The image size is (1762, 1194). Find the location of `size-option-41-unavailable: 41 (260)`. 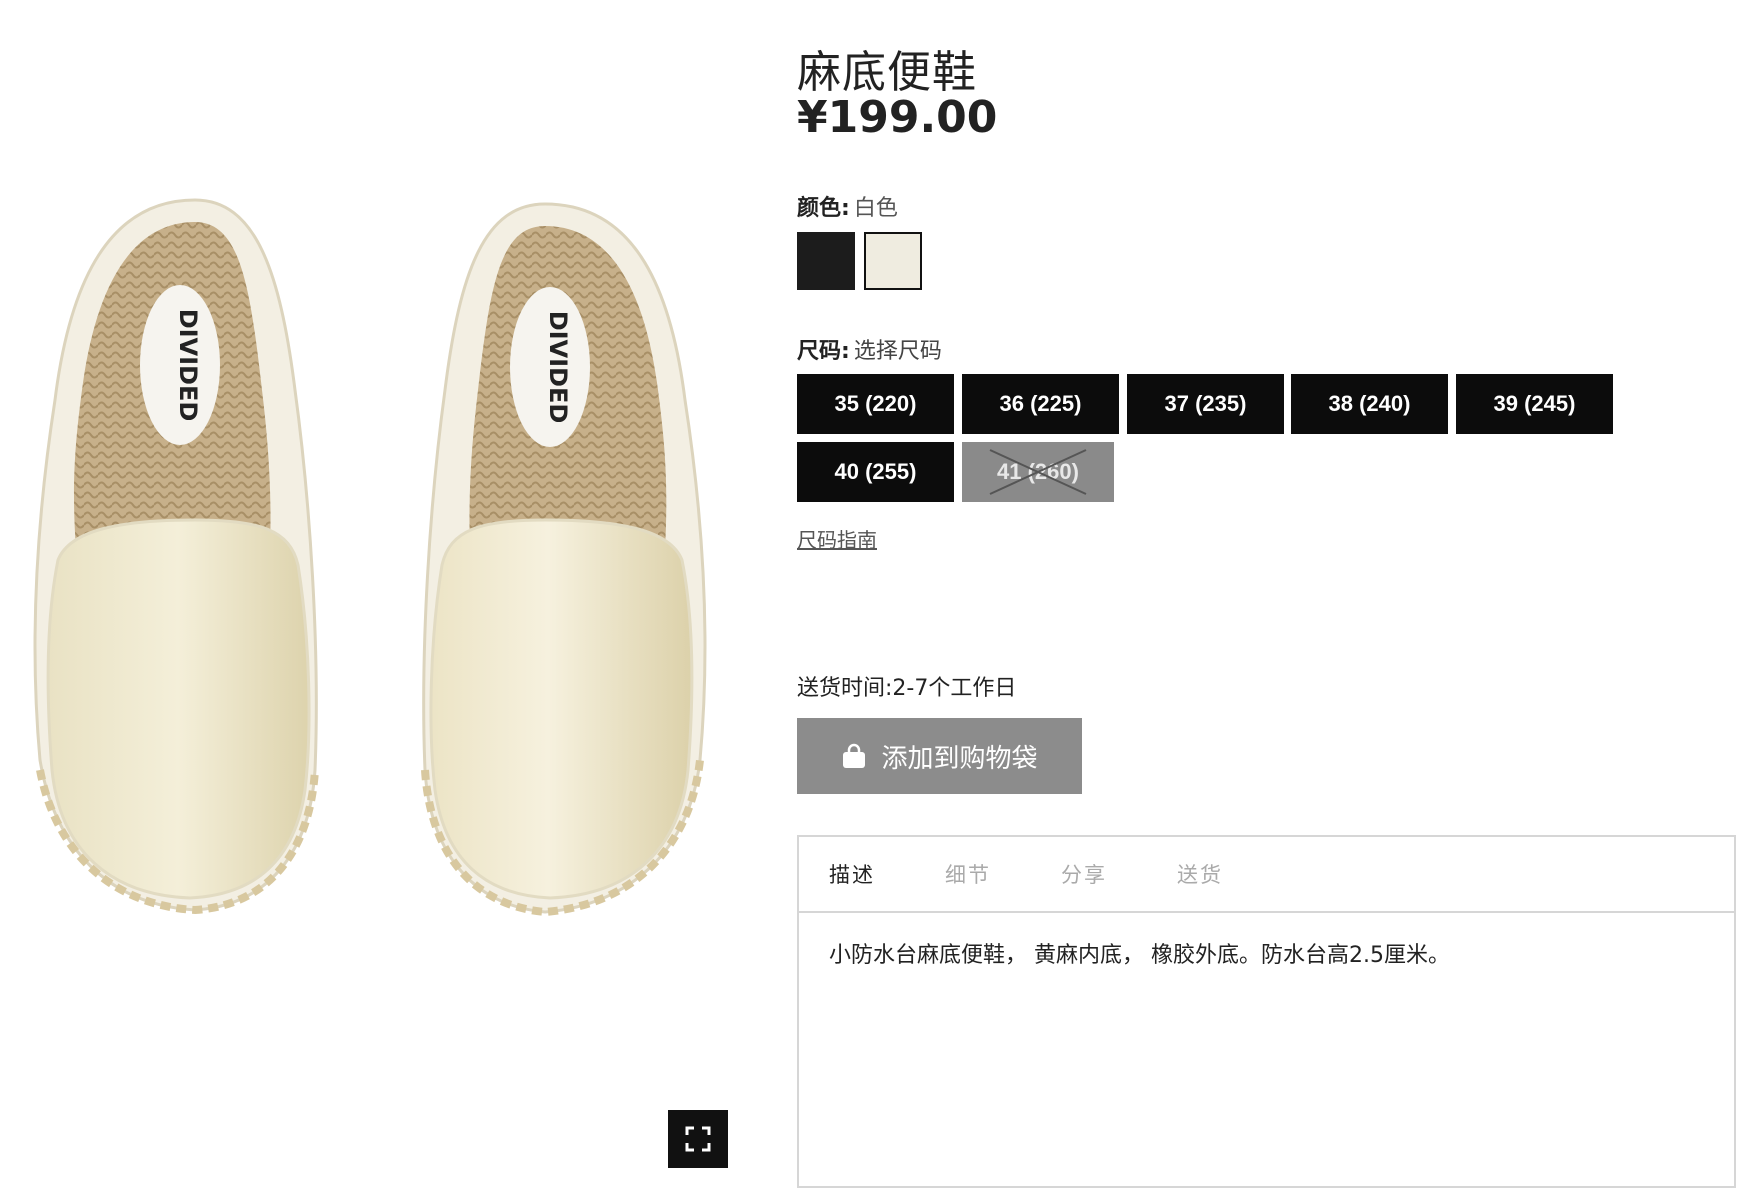

size-option-41-unavailable: 41 (260) is located at coordinates (1038, 472).